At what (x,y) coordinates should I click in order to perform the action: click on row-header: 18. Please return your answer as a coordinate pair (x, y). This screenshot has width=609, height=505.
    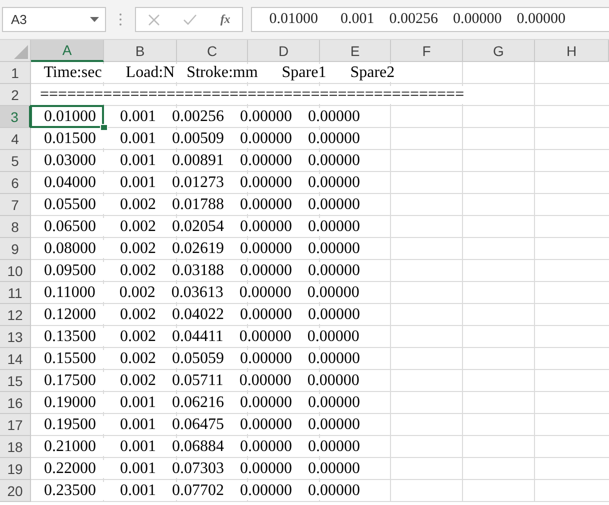
    Looking at the image, I should click on (15, 447).